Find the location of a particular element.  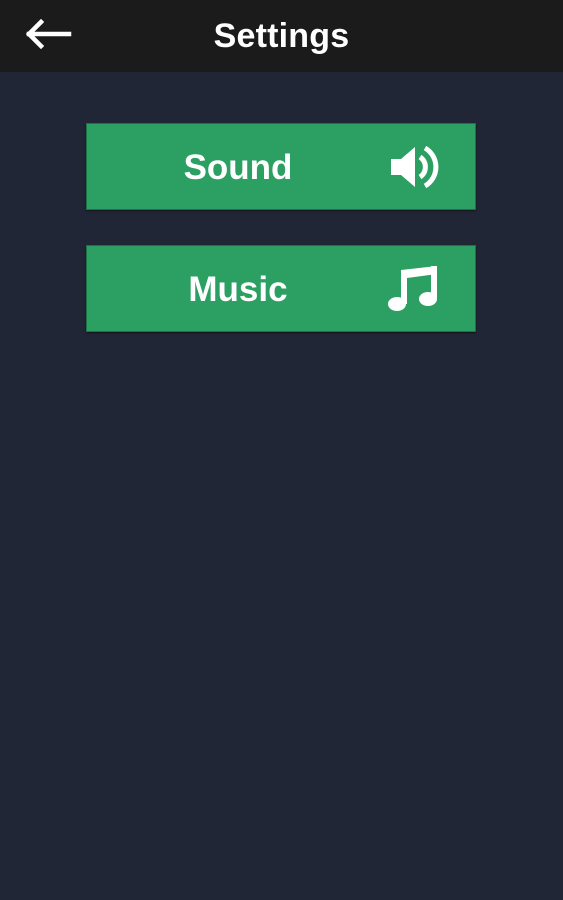

music-label: Music is located at coordinates (238, 289).